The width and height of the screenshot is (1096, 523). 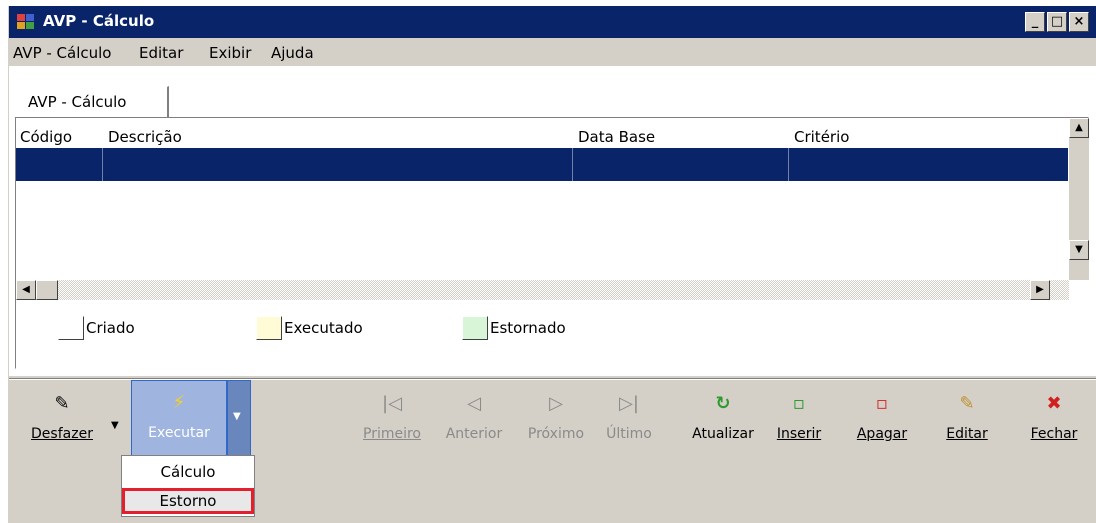 What do you see at coordinates (1040, 290) in the screenshot?
I see `scroll-right-icon: ▶` at bounding box center [1040, 290].